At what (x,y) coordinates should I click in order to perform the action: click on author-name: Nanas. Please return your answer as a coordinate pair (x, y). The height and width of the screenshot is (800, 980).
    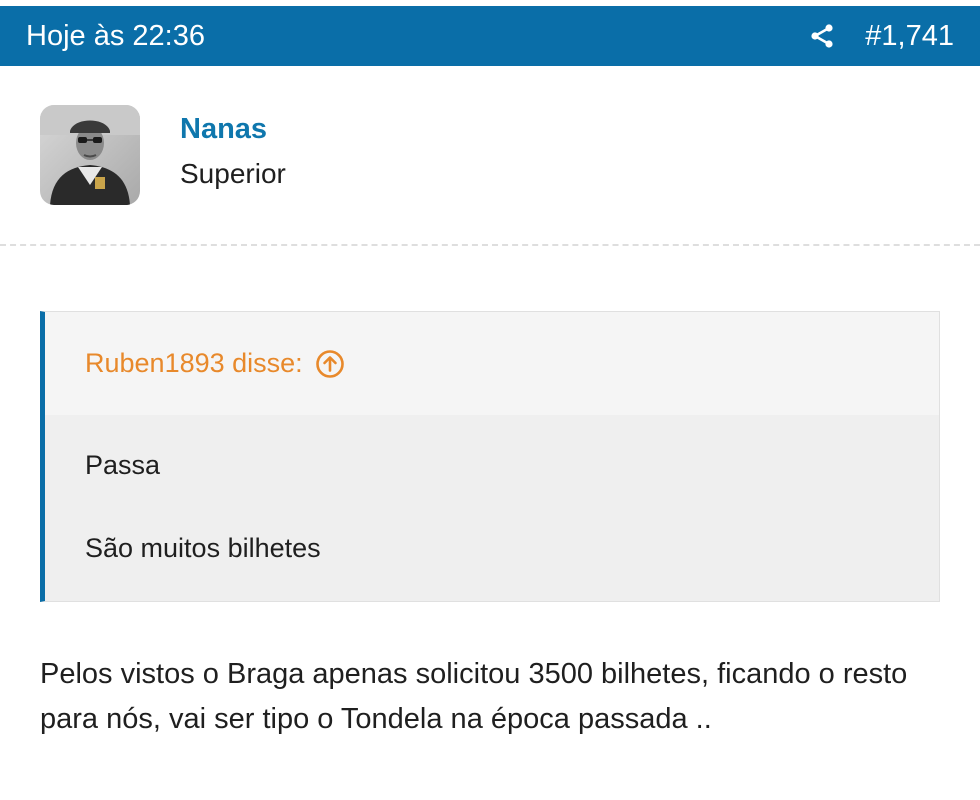
    Looking at the image, I should click on (223, 129).